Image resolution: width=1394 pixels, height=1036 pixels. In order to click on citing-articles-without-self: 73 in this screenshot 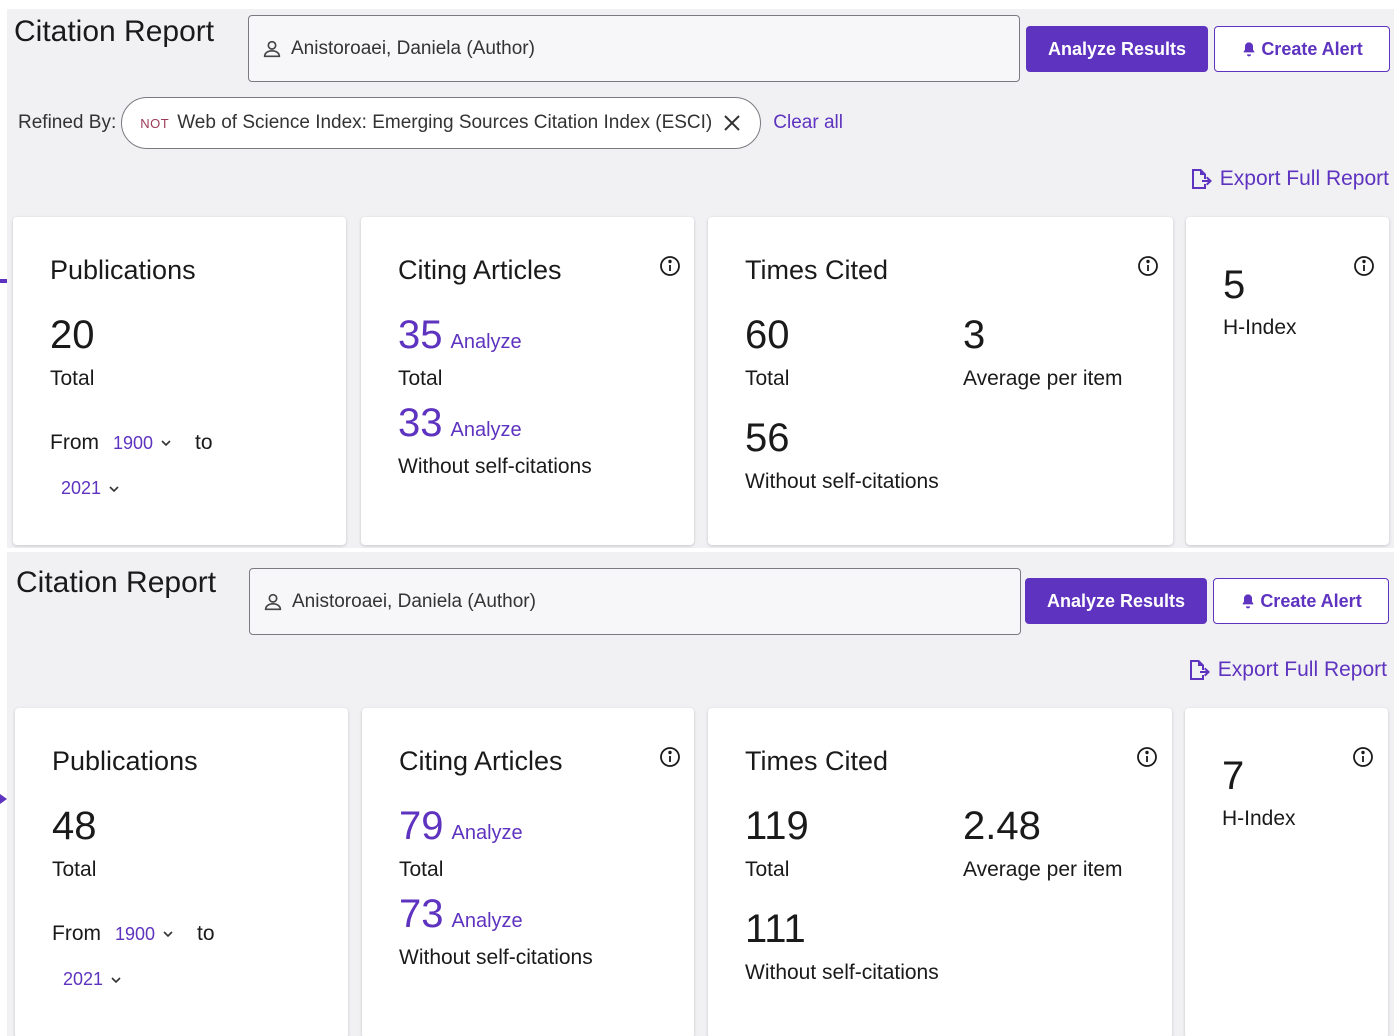, I will do `click(421, 914)`.